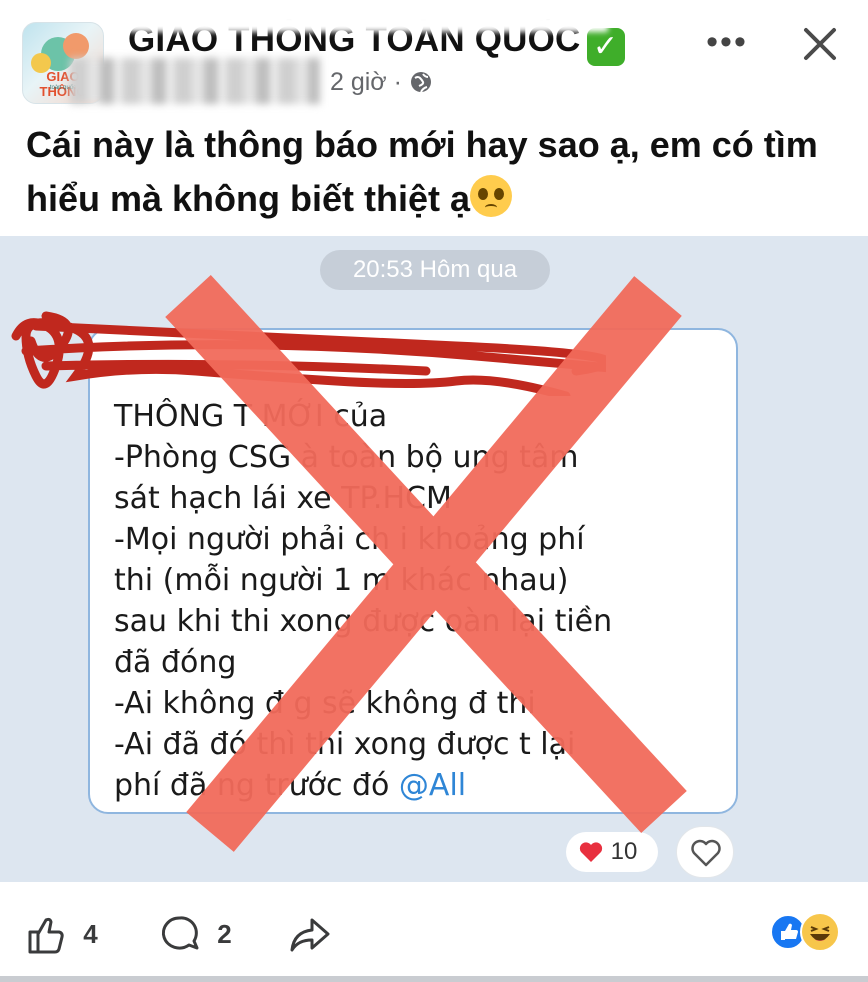  I want to click on mention-all: @All, so click(432, 785).